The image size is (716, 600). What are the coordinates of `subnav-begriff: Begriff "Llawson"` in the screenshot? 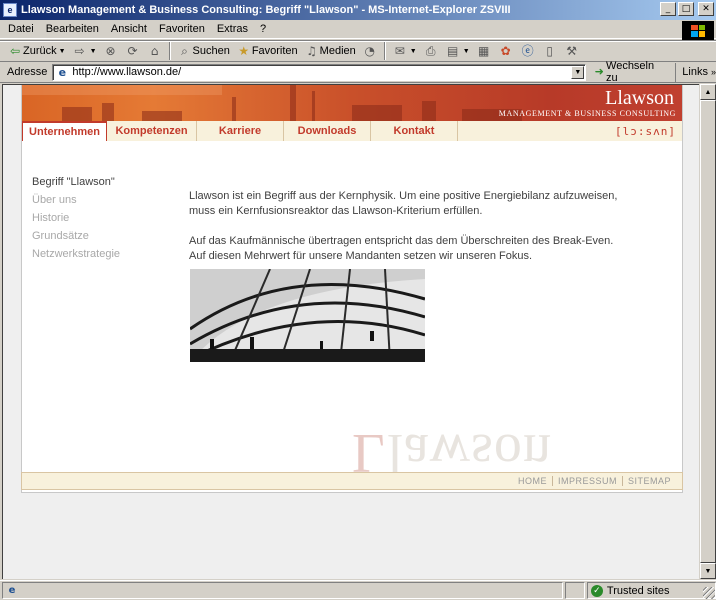 It's located at (76, 182).